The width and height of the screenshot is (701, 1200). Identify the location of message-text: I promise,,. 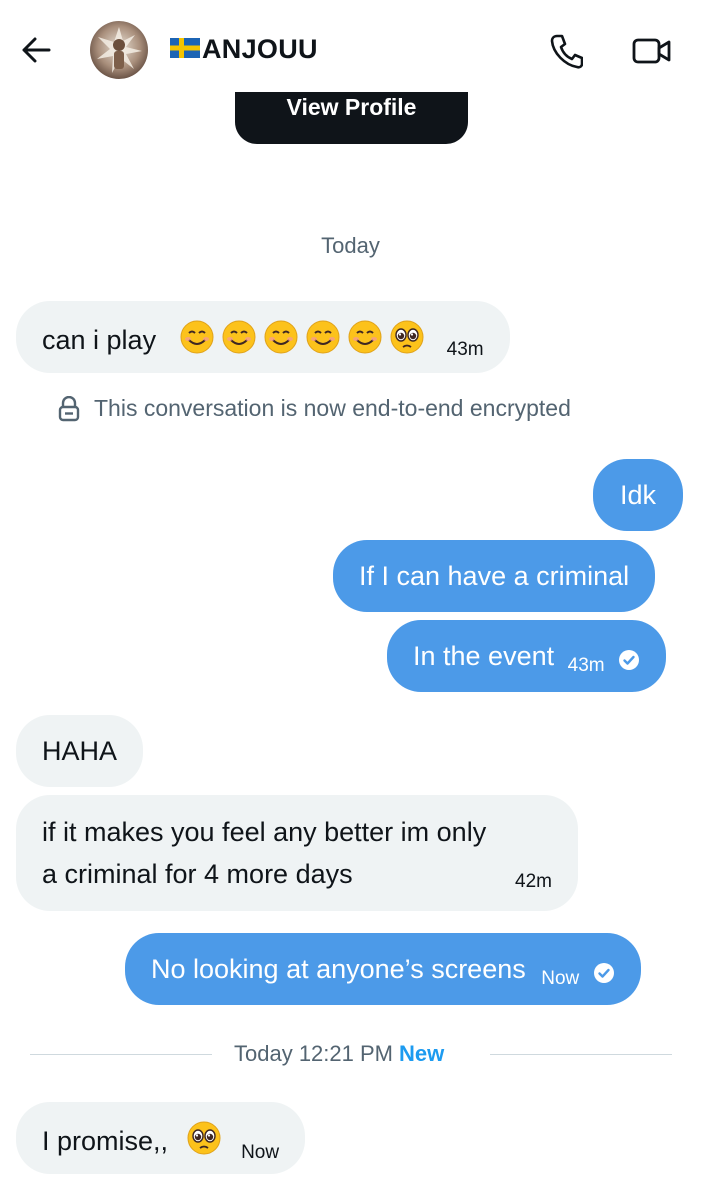
(105, 1141).